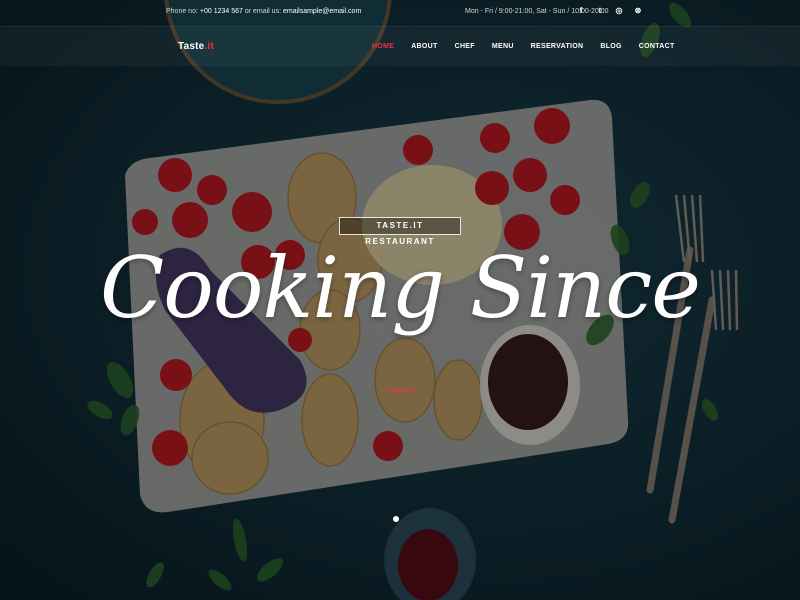 This screenshot has height=600, width=800. What do you see at coordinates (424, 46) in the screenshot?
I see `nav-item-about: ABOUT` at bounding box center [424, 46].